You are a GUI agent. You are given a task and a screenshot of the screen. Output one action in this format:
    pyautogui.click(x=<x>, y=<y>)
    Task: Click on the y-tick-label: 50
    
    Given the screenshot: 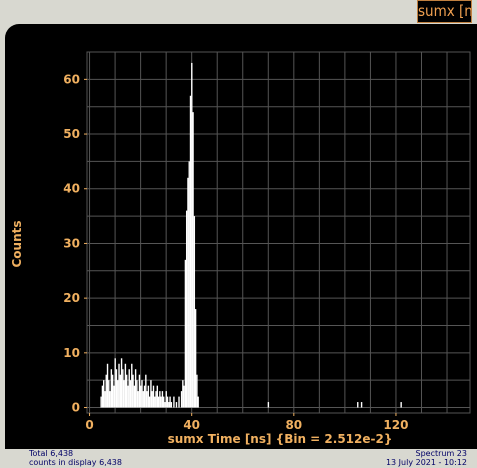 What is the action you would take?
    pyautogui.click(x=71, y=134)
    